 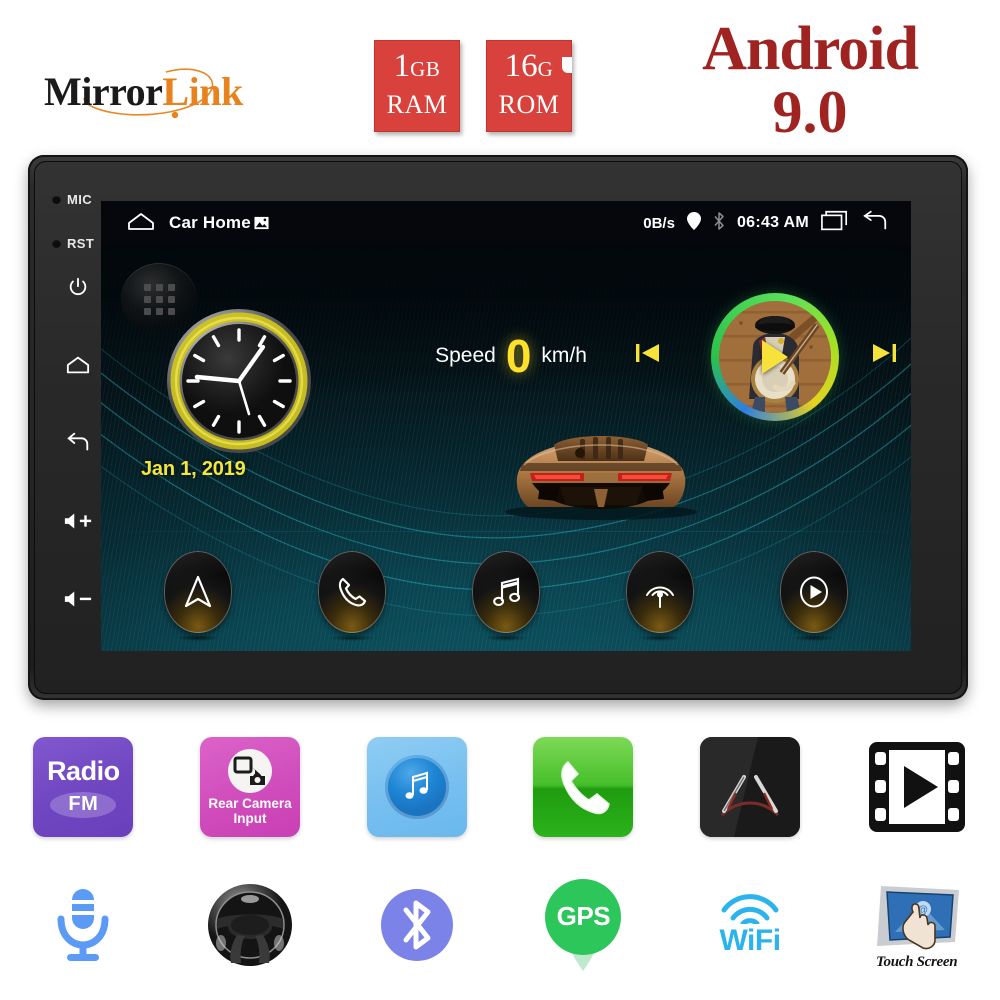 I want to click on parking-guideline-camera-badge, so click(x=750, y=787).